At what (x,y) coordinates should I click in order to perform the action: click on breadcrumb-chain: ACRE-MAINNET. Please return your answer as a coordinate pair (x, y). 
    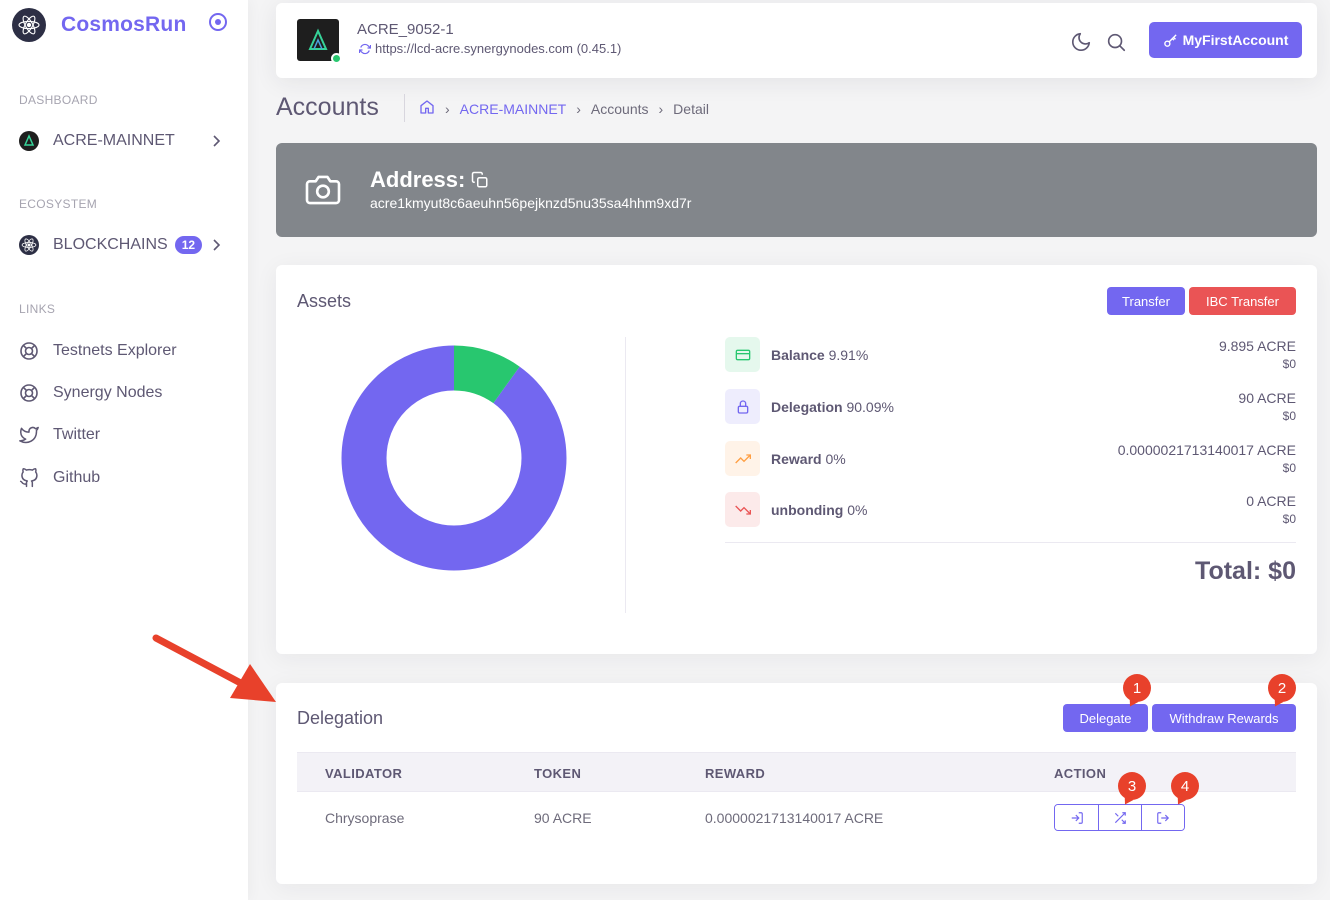
    Looking at the image, I should click on (513, 109).